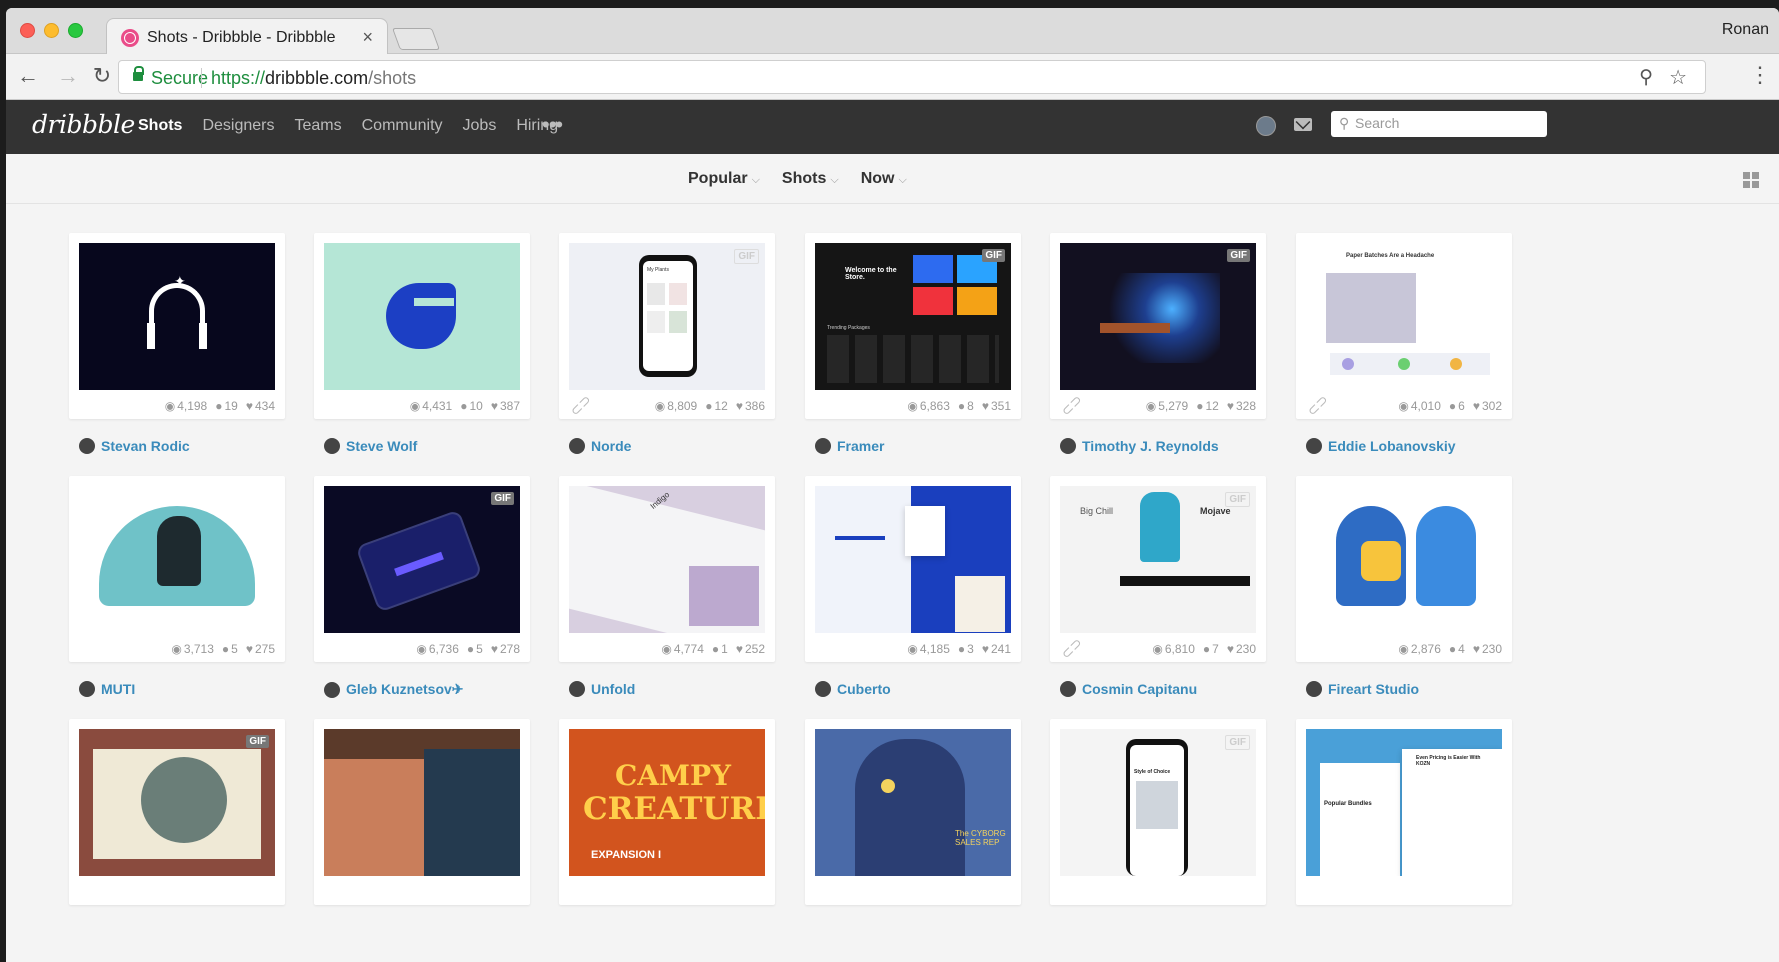  Describe the element at coordinates (1646, 77) in the screenshot. I see `zoom-icon: ⚲` at that location.